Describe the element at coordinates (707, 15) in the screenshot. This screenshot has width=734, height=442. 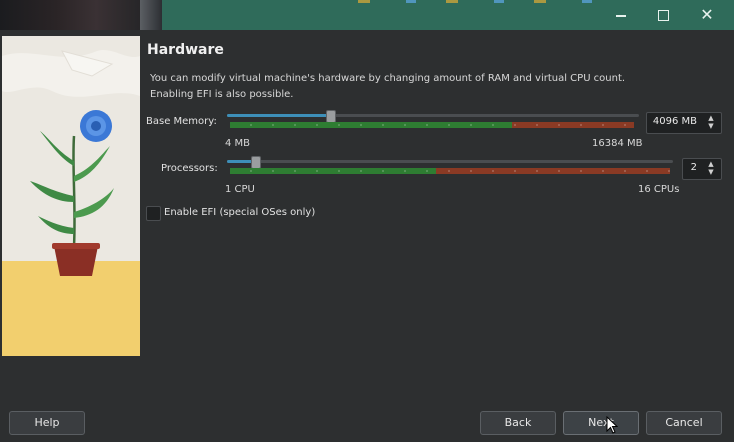
I see `close-button: ✕` at that location.